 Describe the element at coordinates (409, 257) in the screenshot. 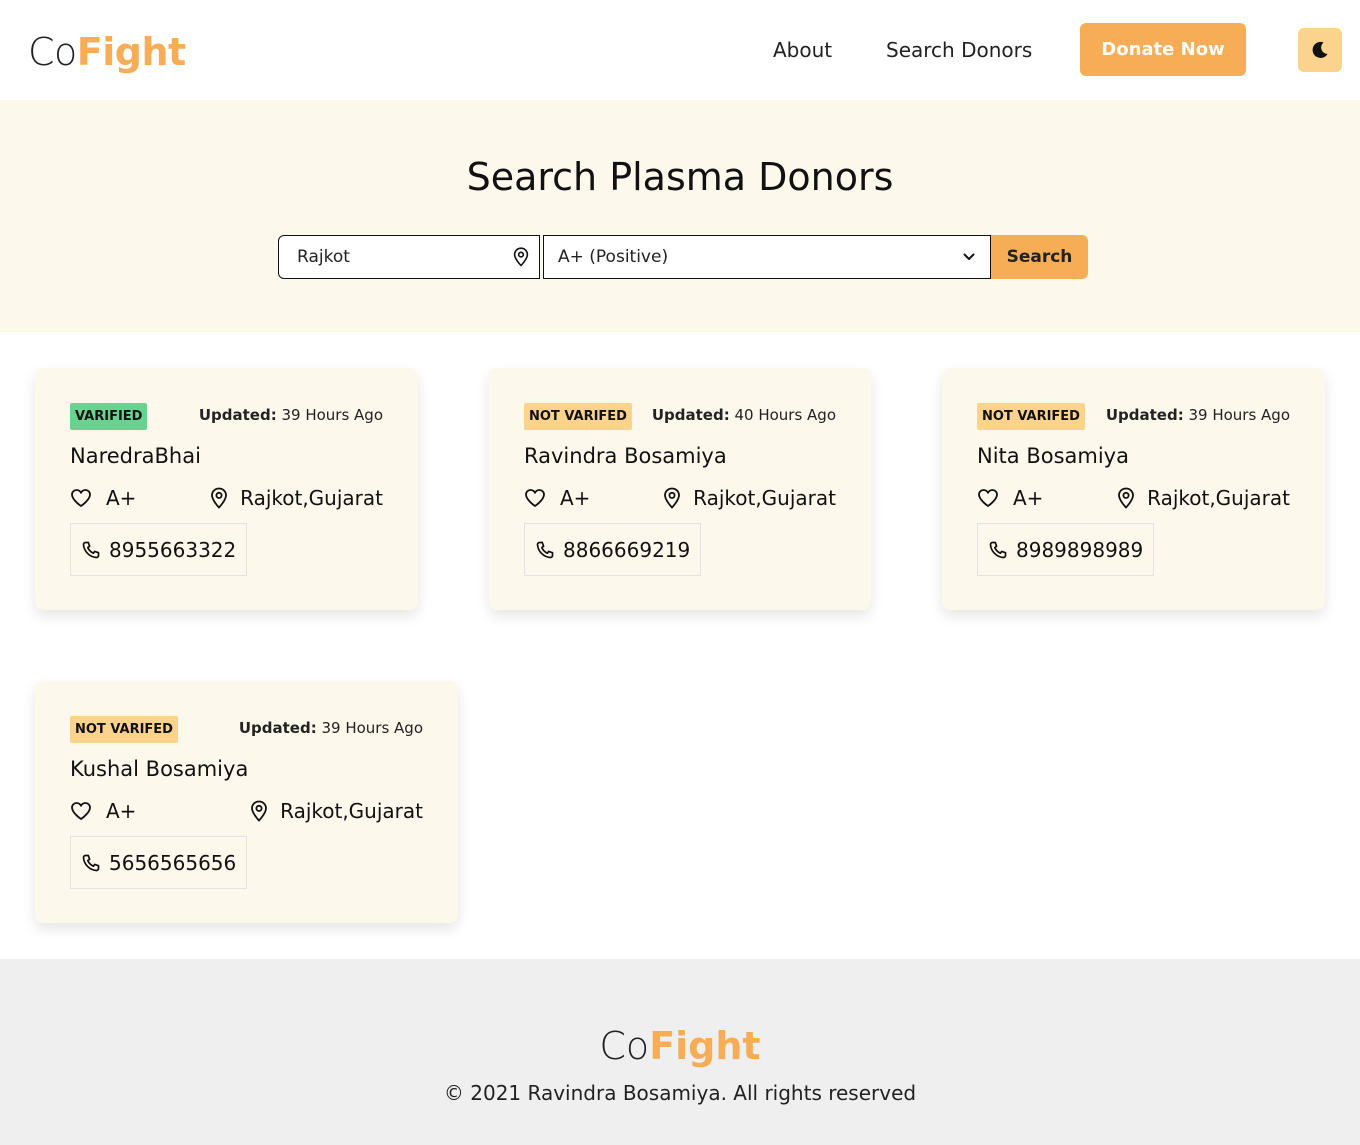

I see `location-input: Rajkot` at that location.